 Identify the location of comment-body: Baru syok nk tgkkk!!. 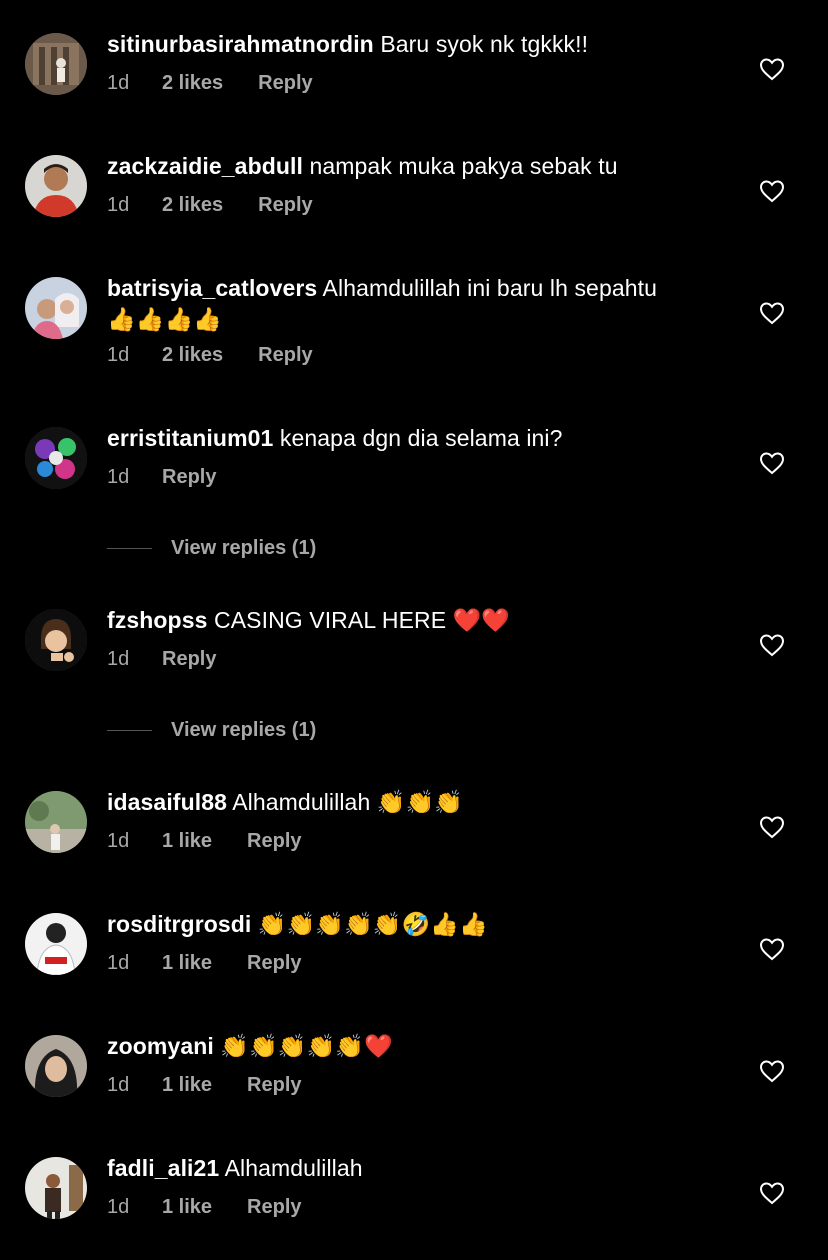
(484, 44).